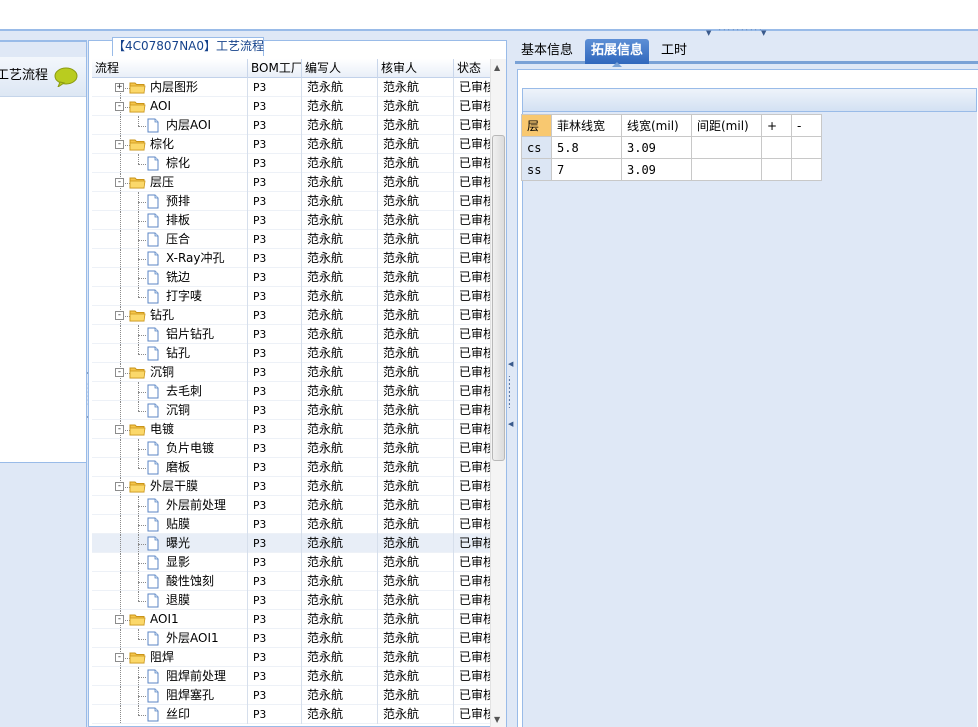  Describe the element at coordinates (24, 76) in the screenshot. I see `left-panel-title: 工艺流程` at that location.